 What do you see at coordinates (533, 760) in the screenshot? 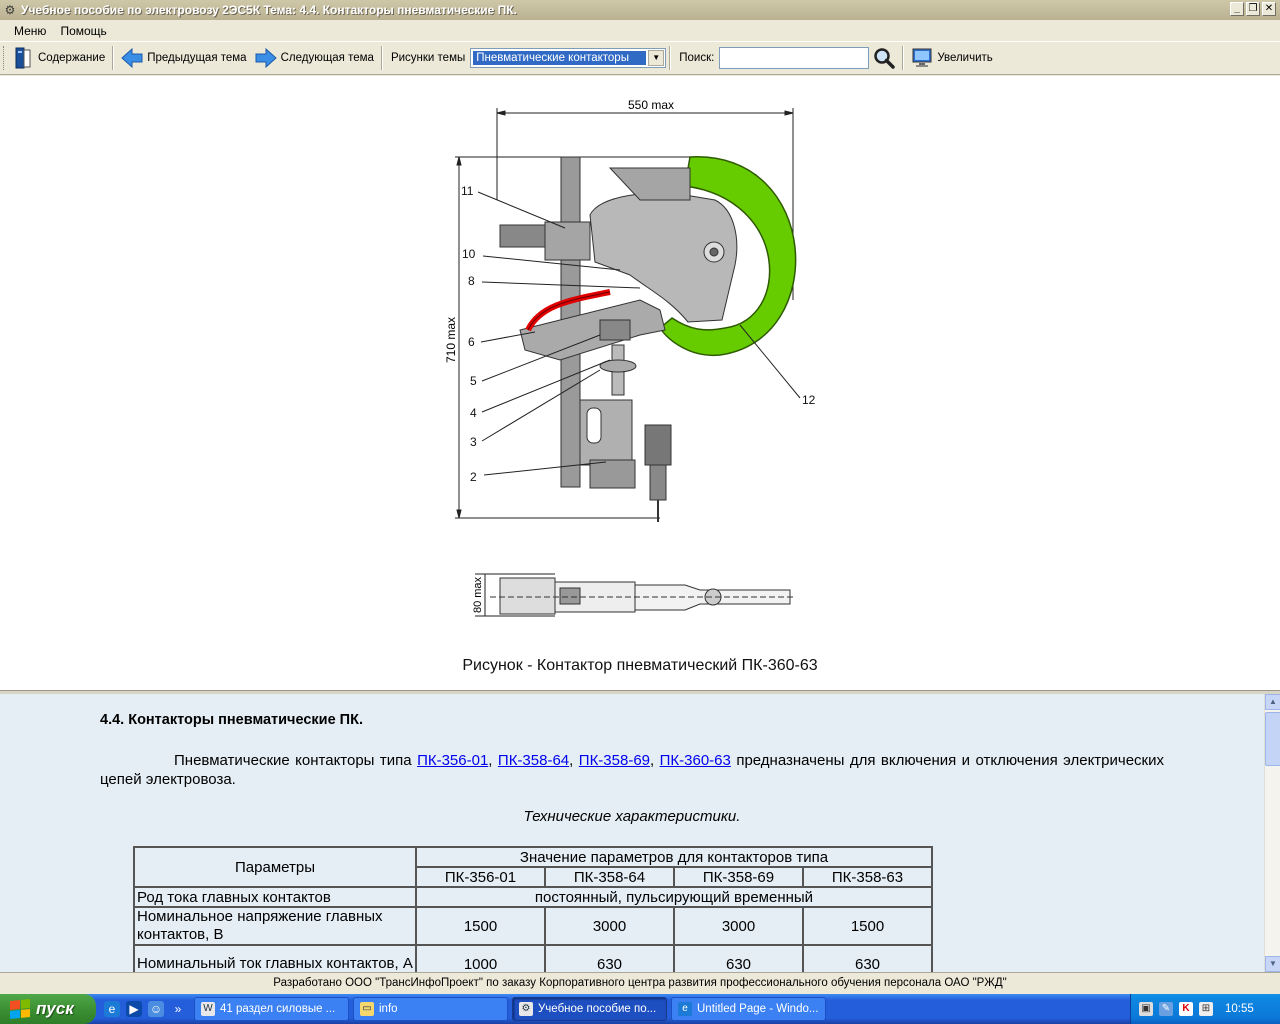
I see `link-pk-358-64: ПК-358-64` at bounding box center [533, 760].